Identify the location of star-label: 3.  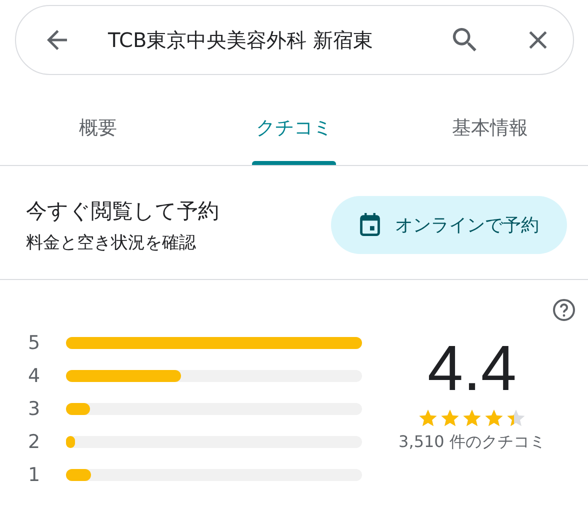
(35, 409).